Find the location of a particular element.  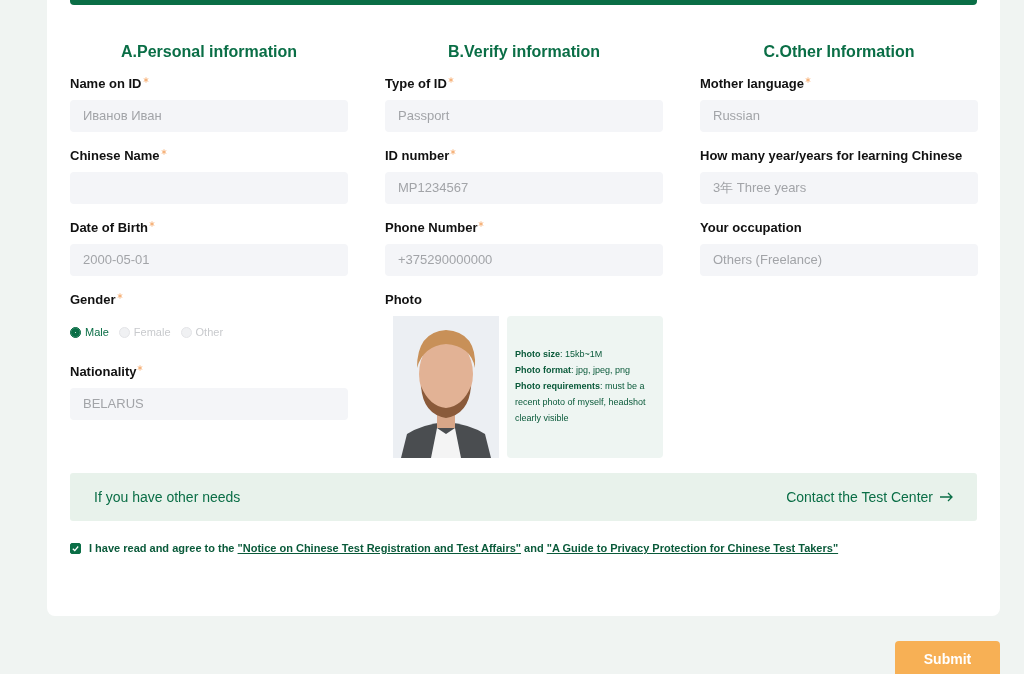

field-label: Mother language is located at coordinates (752, 83).